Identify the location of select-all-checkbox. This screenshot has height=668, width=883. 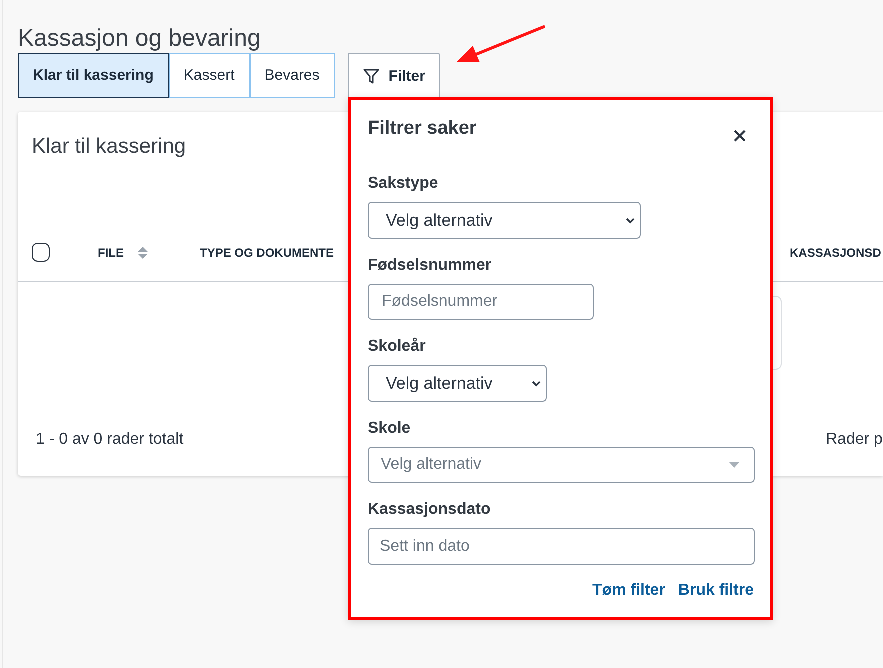
(41, 252).